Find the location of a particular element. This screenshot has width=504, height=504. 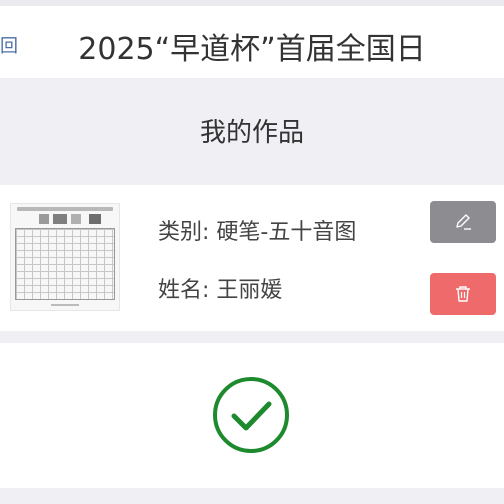

bottom-strip is located at coordinates (252, 496).